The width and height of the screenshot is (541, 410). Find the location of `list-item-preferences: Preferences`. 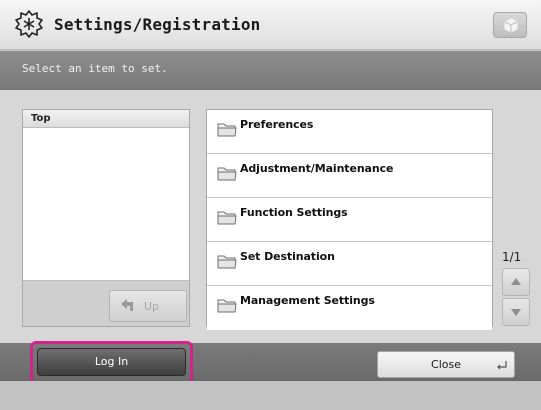

list-item-preferences: Preferences is located at coordinates (349, 132).